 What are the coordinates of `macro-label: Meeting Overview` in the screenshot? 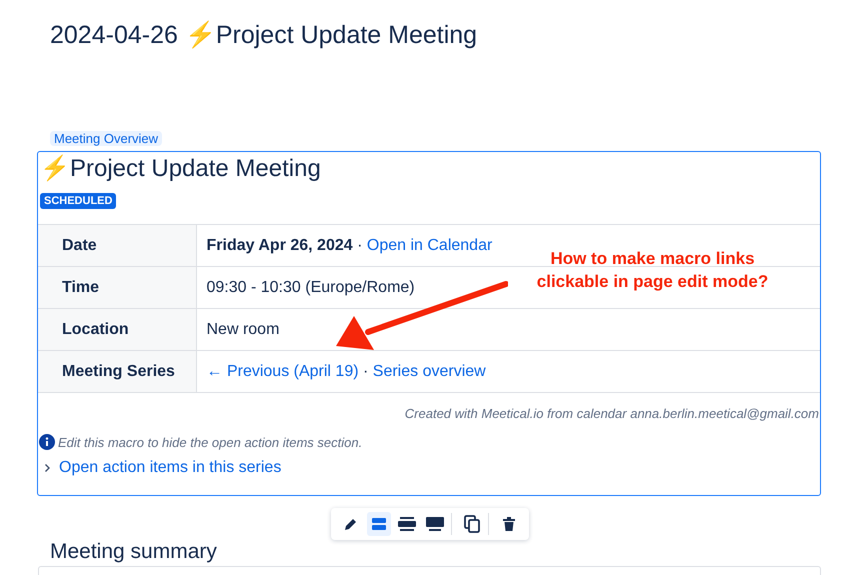 It's located at (106, 138).